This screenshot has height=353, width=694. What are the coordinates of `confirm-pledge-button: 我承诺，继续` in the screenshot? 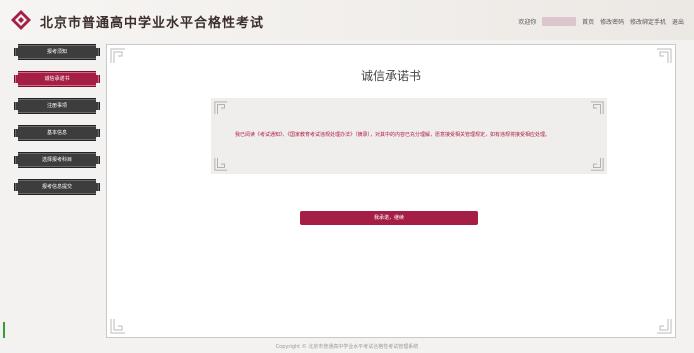 It's located at (389, 218).